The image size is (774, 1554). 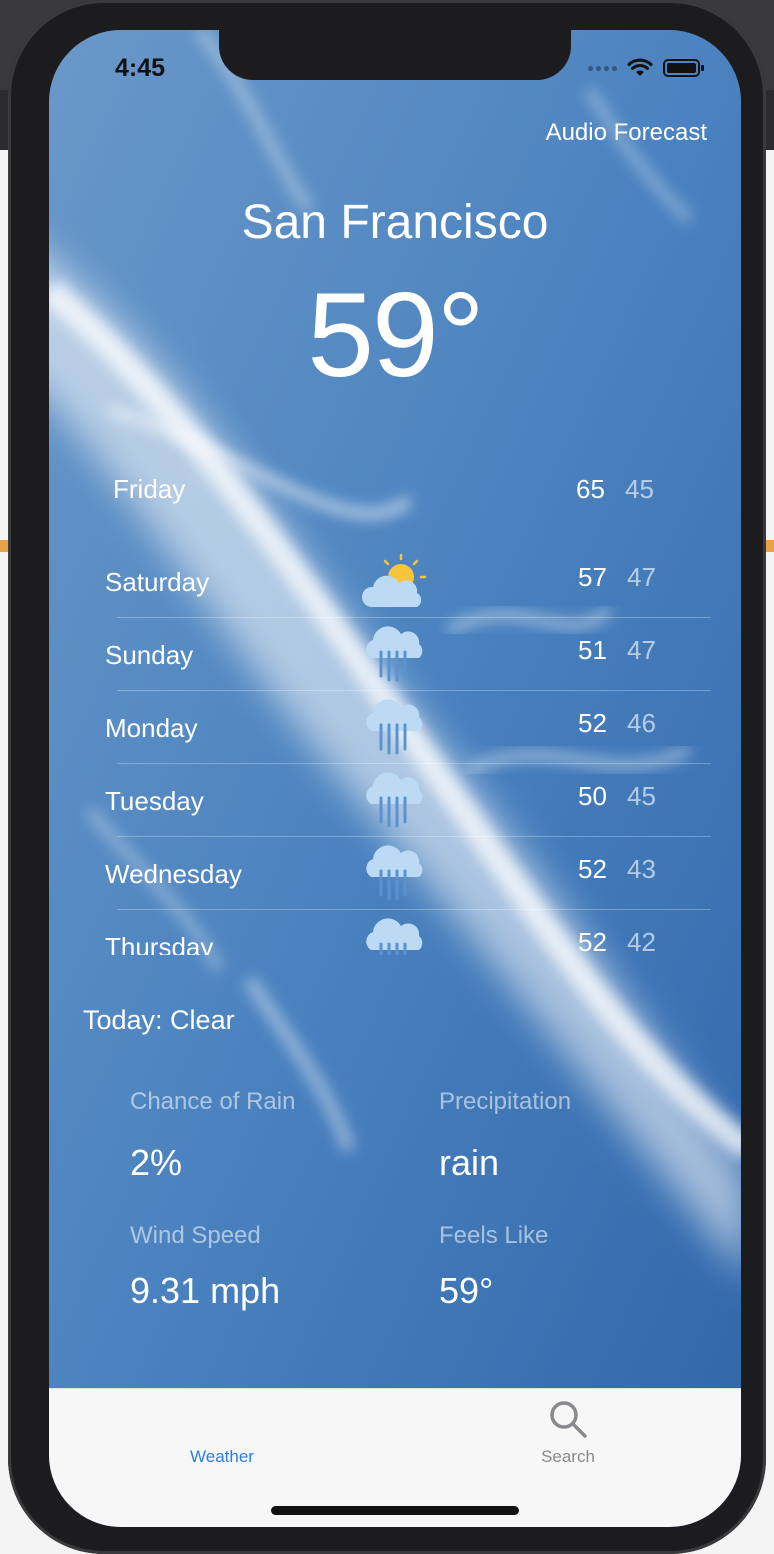 I want to click on feels-like-label: Feels Like, so click(x=494, y=1235).